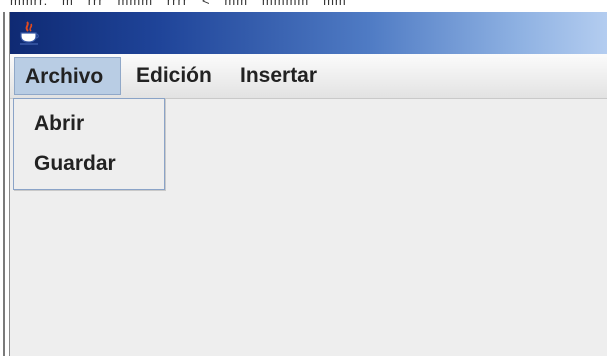 The height and width of the screenshot is (356, 607). What do you see at coordinates (278, 76) in the screenshot?
I see `menu-insertar: Insertar` at bounding box center [278, 76].